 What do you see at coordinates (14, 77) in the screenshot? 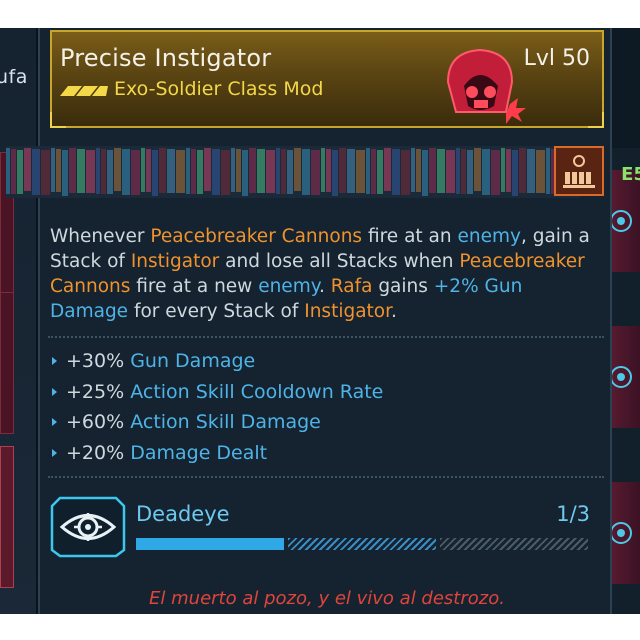
I see `background-partial-label: ufa` at bounding box center [14, 77].